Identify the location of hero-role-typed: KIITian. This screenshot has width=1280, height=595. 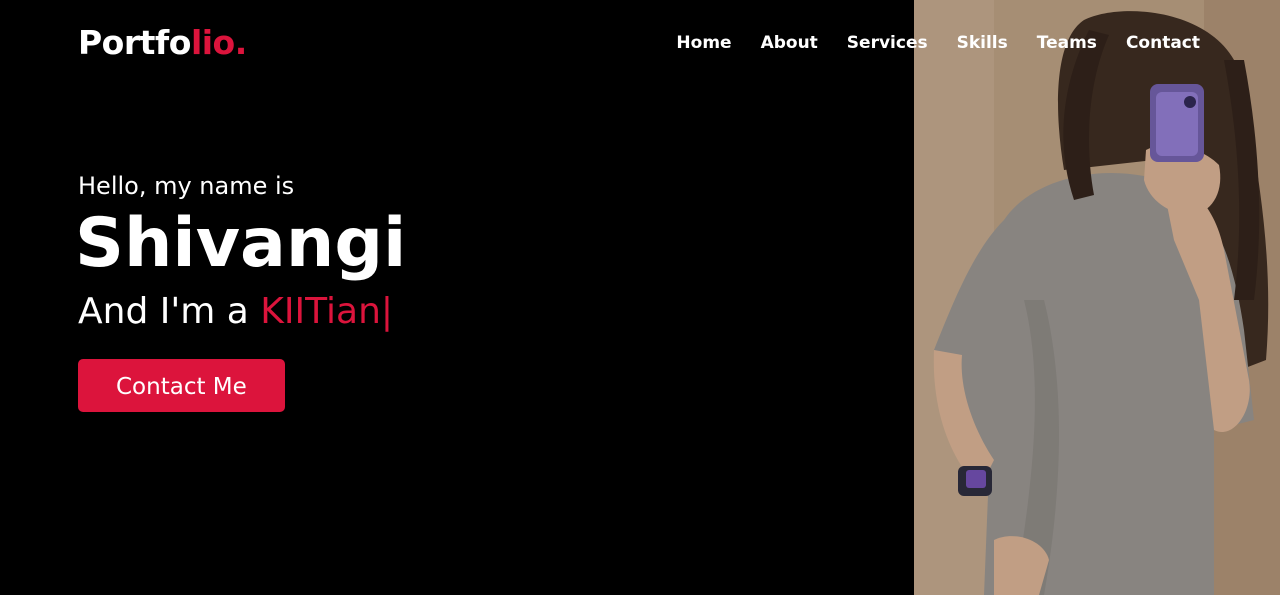
(320, 311).